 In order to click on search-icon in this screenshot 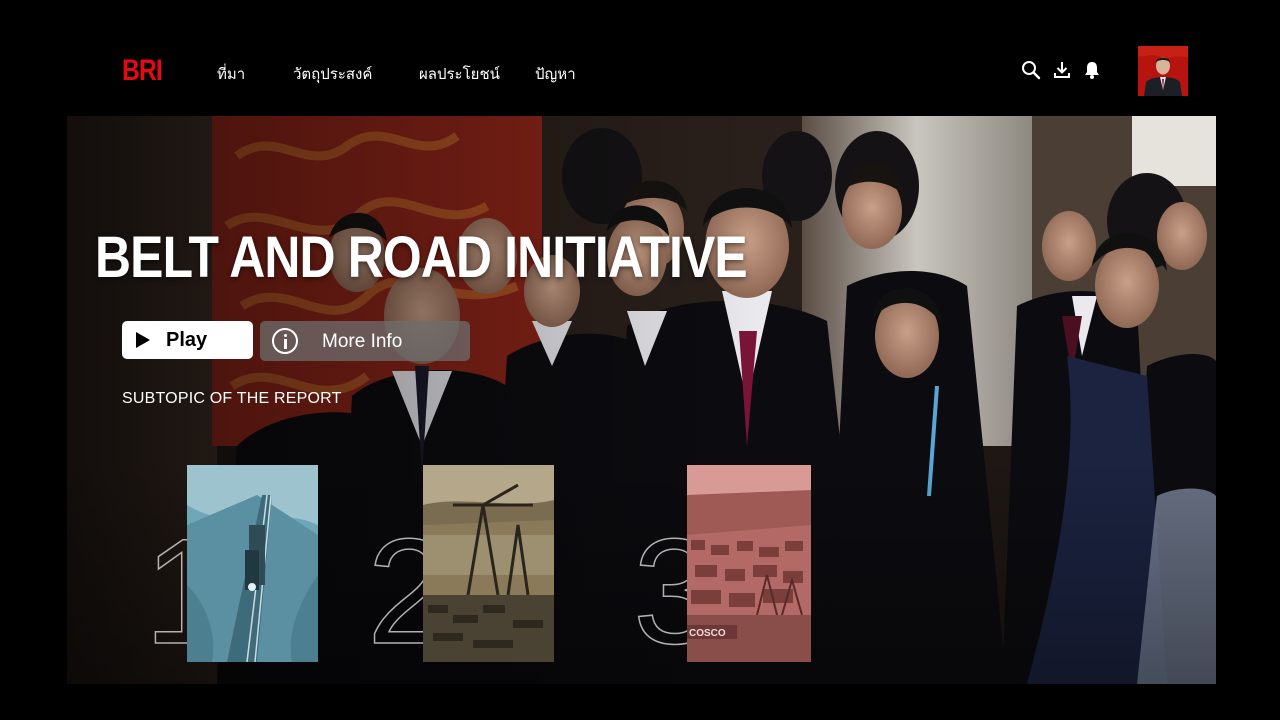, I will do `click(1031, 70)`.